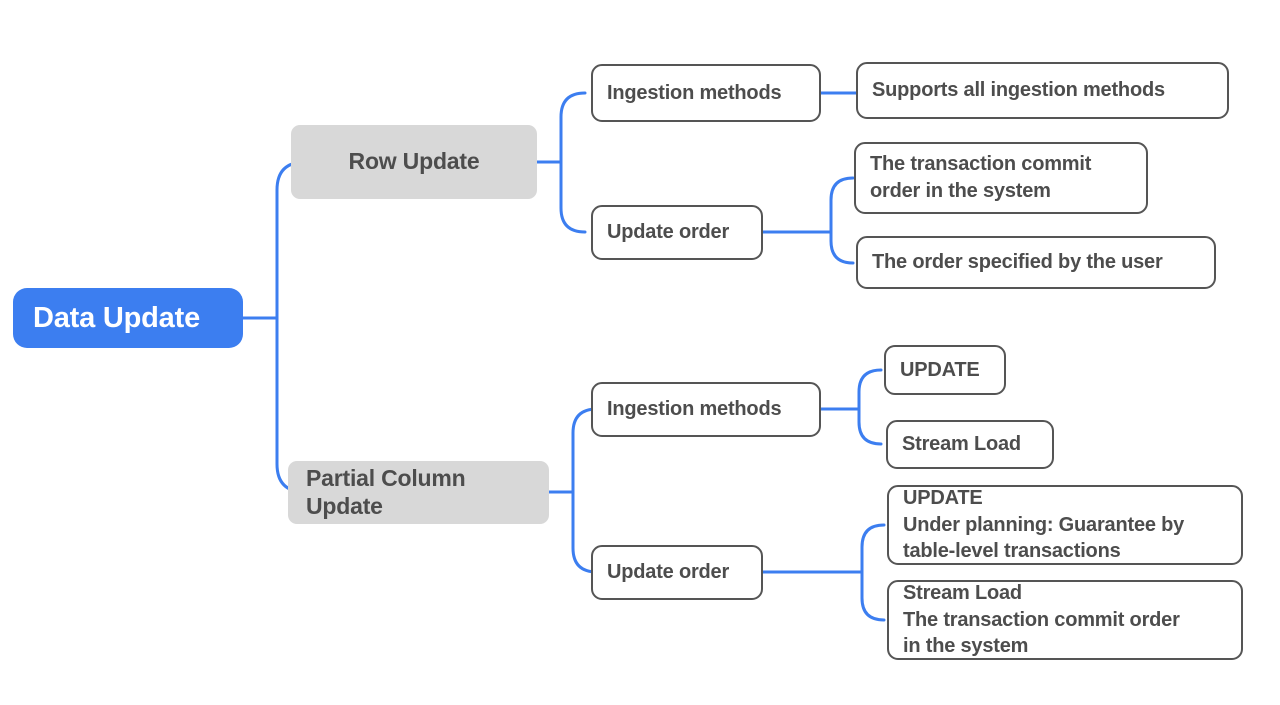  I want to click on node-leaf-order-specified-by-user: The order specified by the user, so click(1036, 262).